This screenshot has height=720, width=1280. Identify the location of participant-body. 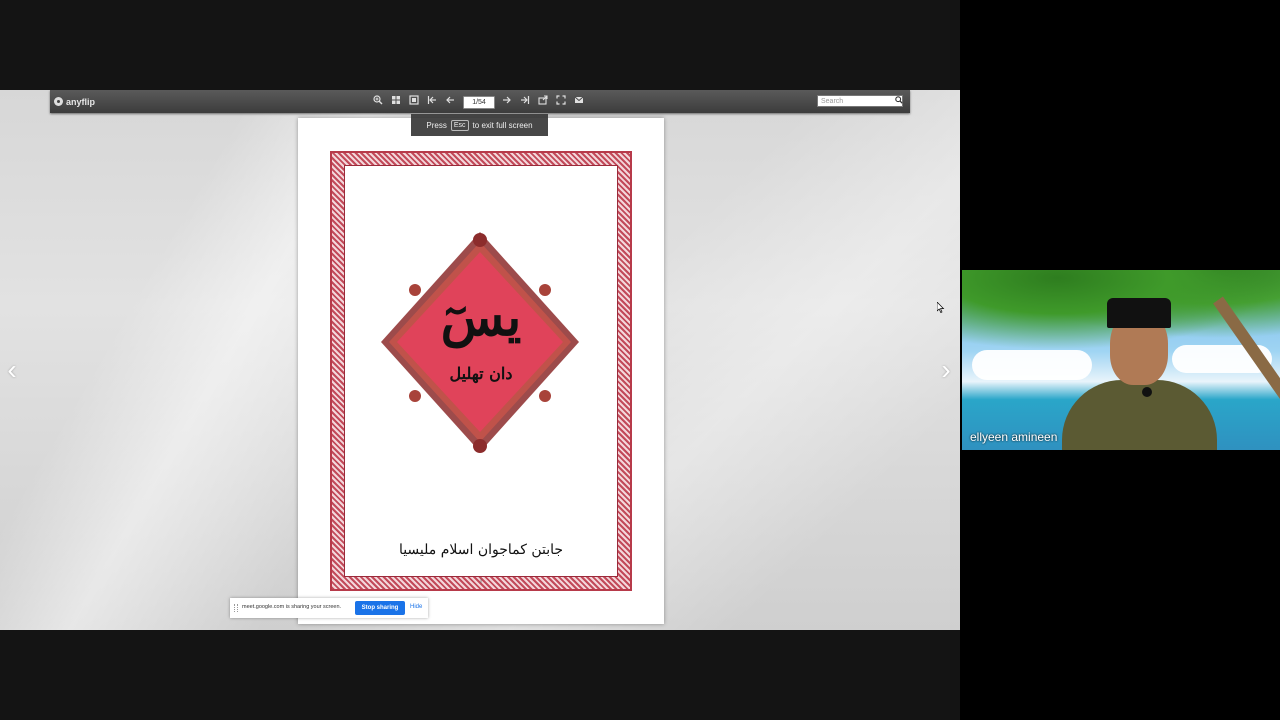
(1139, 415).